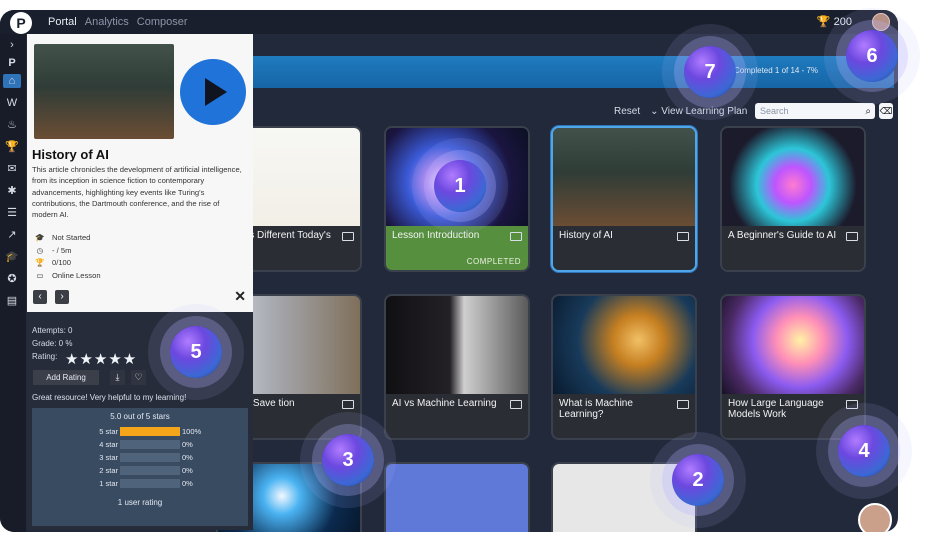 Image resolution: width=929 pixels, height=538 pixels. What do you see at coordinates (596, 409) in the screenshot?
I see `card-title: What is Machine Learning?` at bounding box center [596, 409].